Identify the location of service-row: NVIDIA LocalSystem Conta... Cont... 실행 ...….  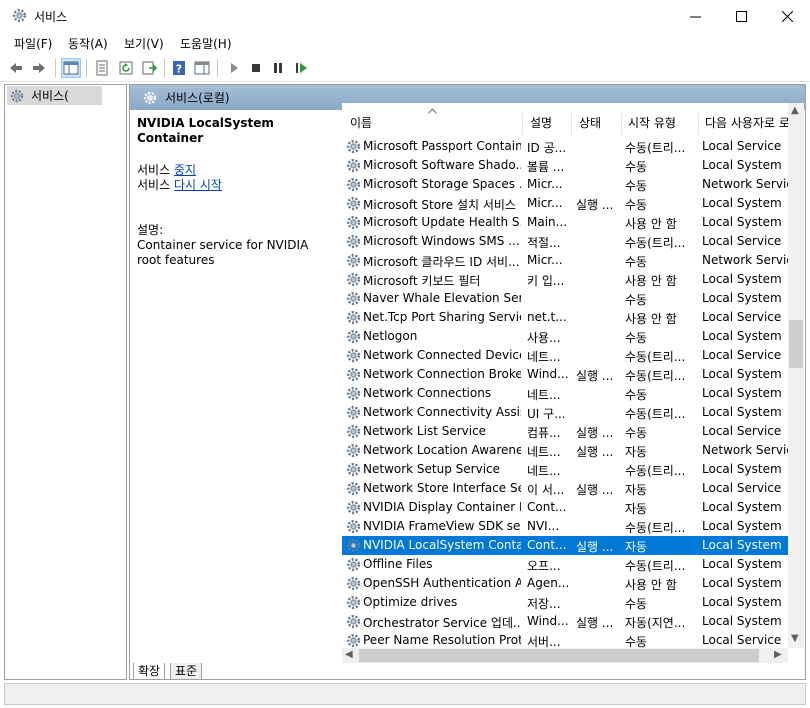
(565, 545).